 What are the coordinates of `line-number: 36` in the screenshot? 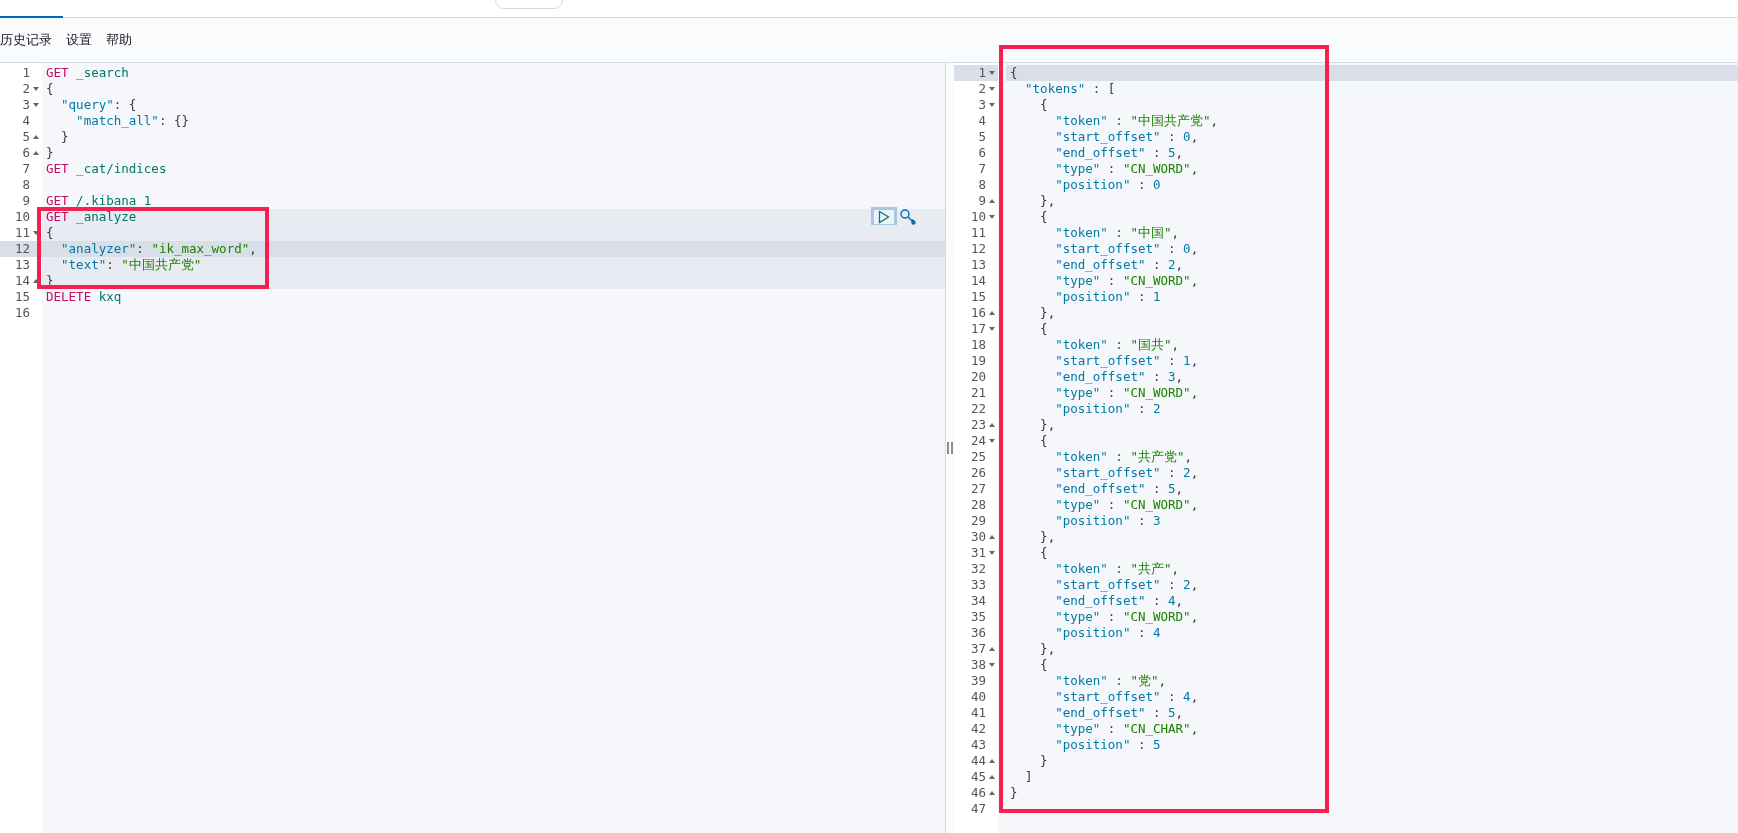 It's located at (978, 633).